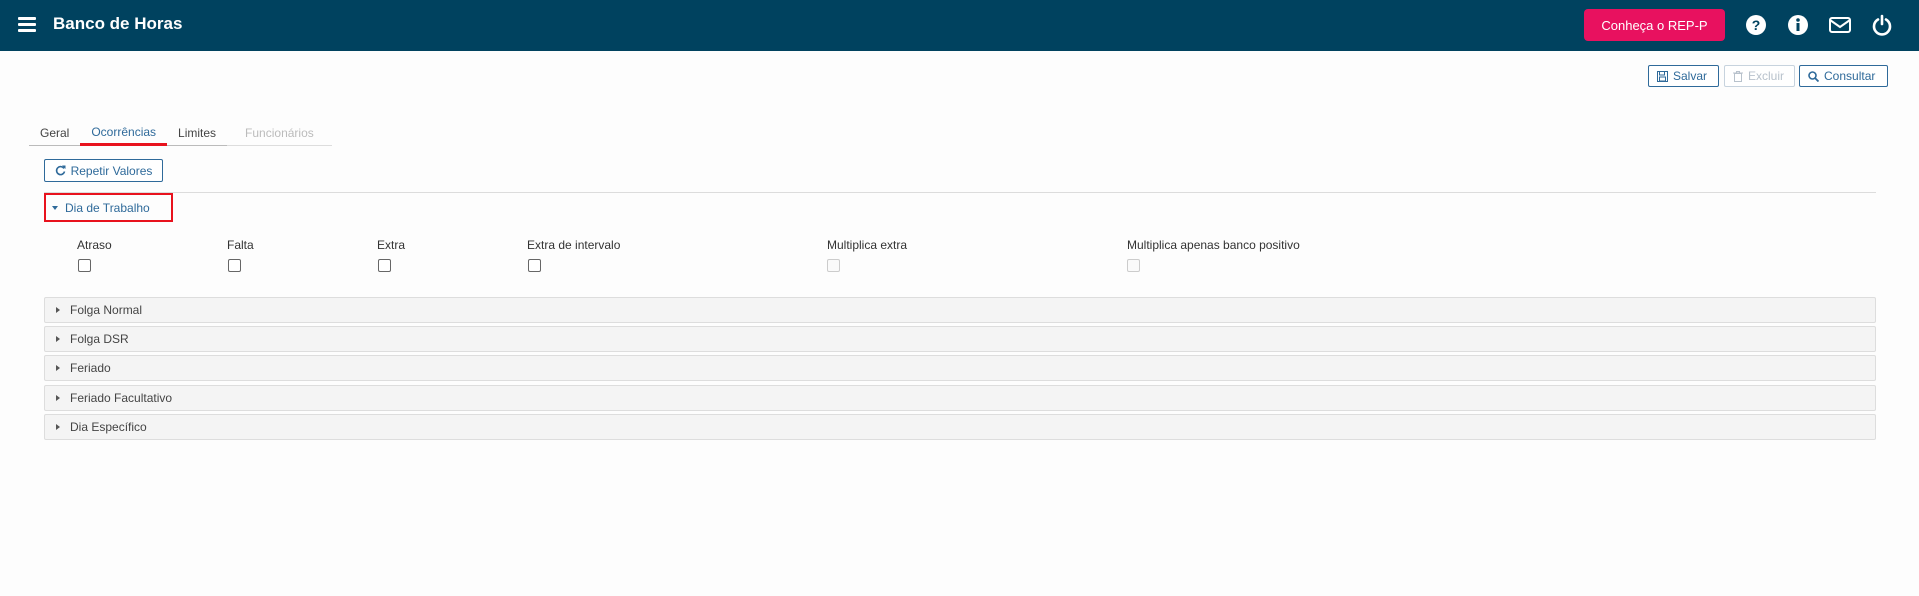 The width and height of the screenshot is (1919, 596). What do you see at coordinates (1798, 25) in the screenshot?
I see `info-icon` at bounding box center [1798, 25].